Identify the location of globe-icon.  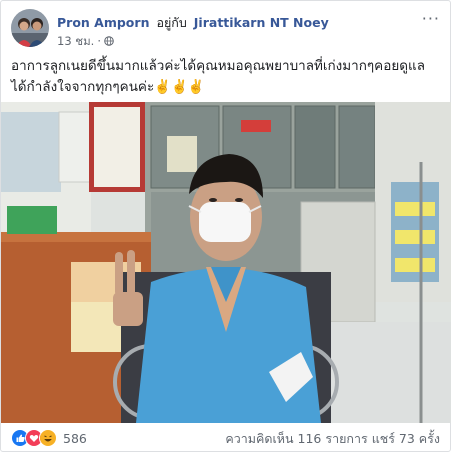
(109, 41).